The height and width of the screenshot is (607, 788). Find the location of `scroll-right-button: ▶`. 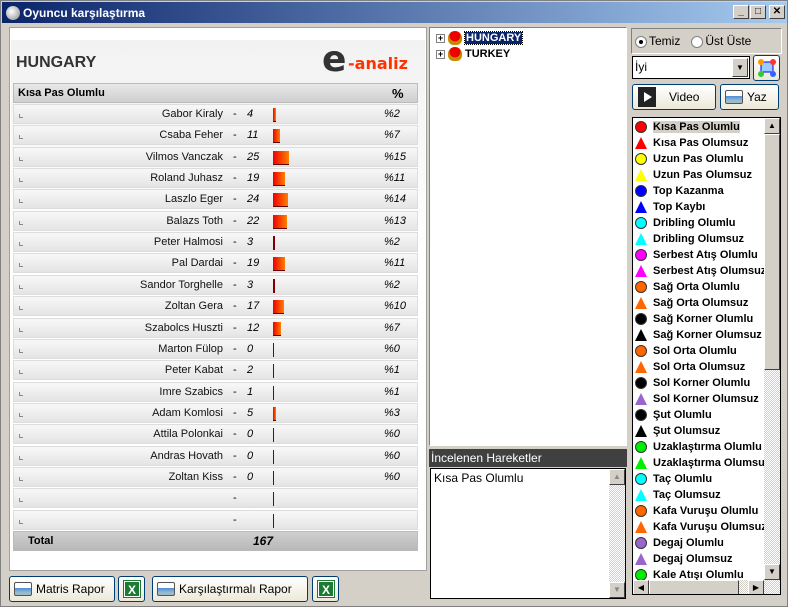

scroll-right-button: ▶ is located at coordinates (756, 587).